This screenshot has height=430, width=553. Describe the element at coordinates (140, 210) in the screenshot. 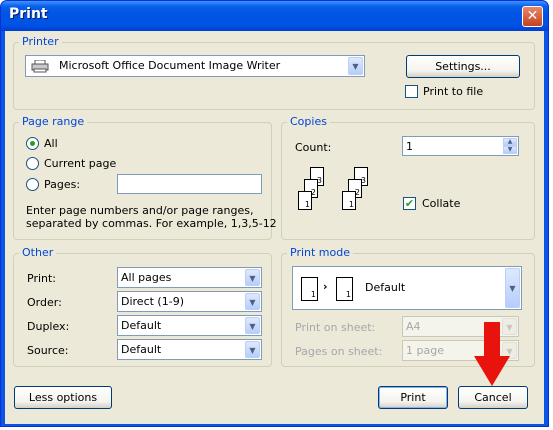

I see `page-range-help-line1: Enter page numbers and/or page ranges,` at that location.